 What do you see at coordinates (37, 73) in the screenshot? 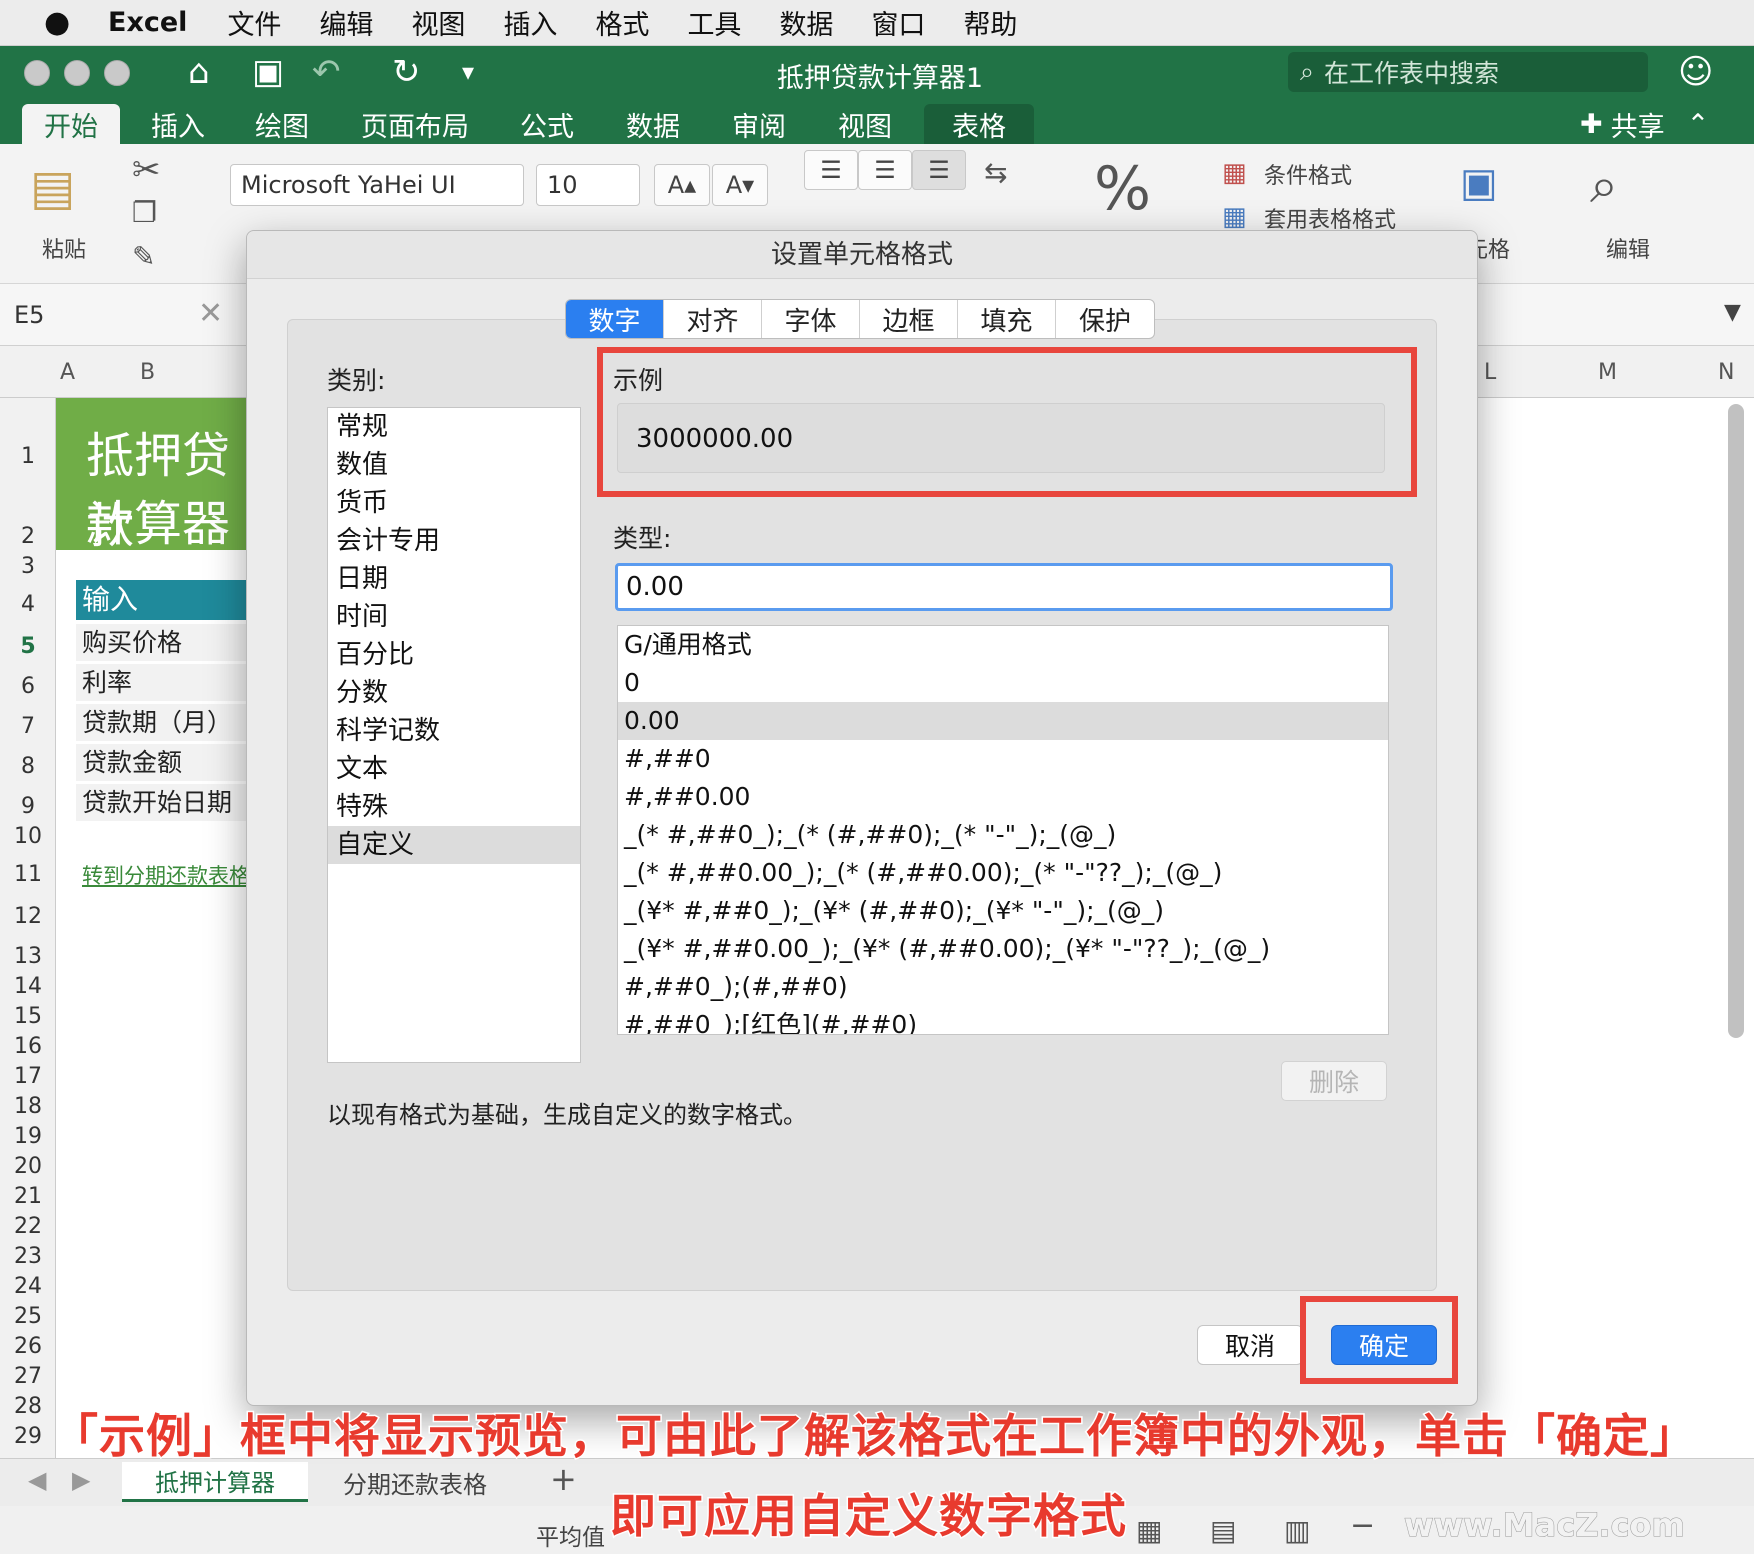
I see `close-window-button` at bounding box center [37, 73].